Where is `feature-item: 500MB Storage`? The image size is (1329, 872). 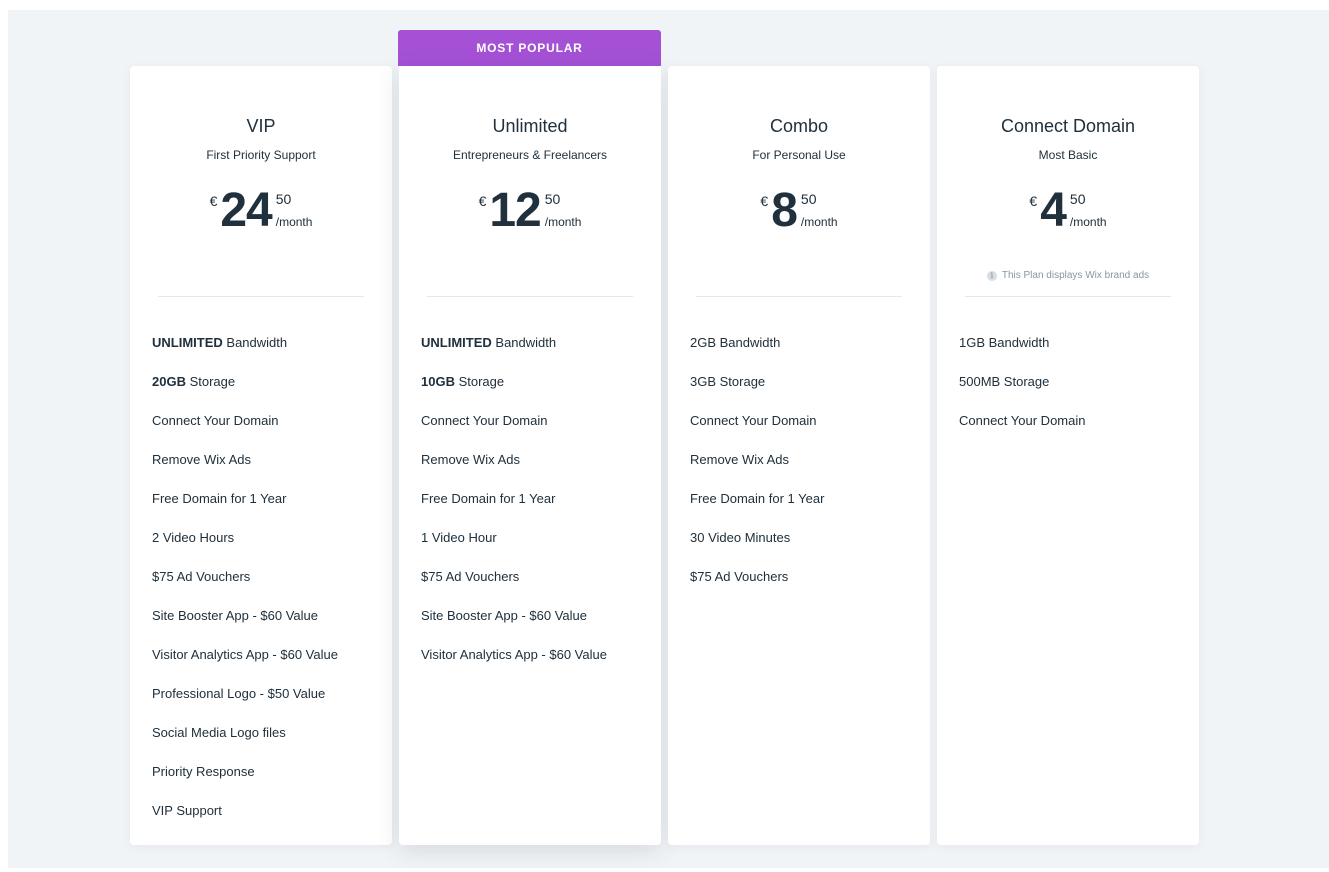 feature-item: 500MB Storage is located at coordinates (1074, 392).